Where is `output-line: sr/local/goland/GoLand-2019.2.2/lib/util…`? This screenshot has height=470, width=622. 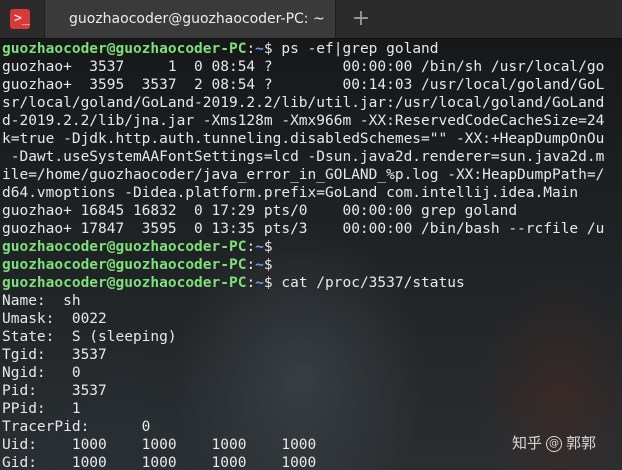
output-line: sr/local/goland/GoLand-2019.2.2/lib/util… is located at coordinates (303, 103).